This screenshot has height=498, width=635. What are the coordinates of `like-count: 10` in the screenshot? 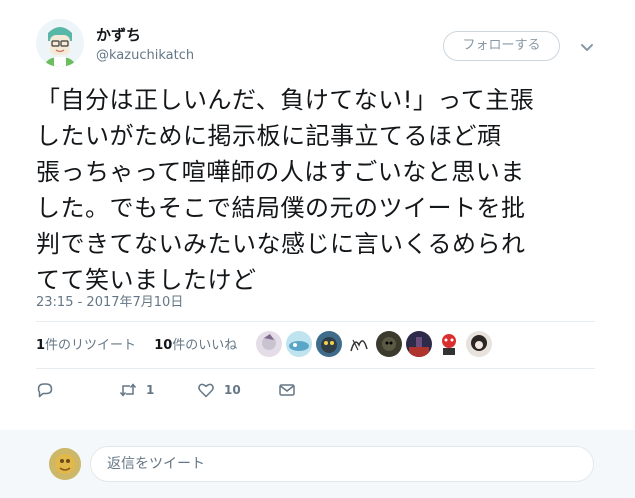 It's located at (232, 390).